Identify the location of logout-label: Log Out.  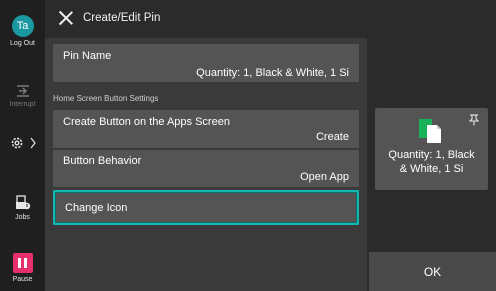
(22, 43).